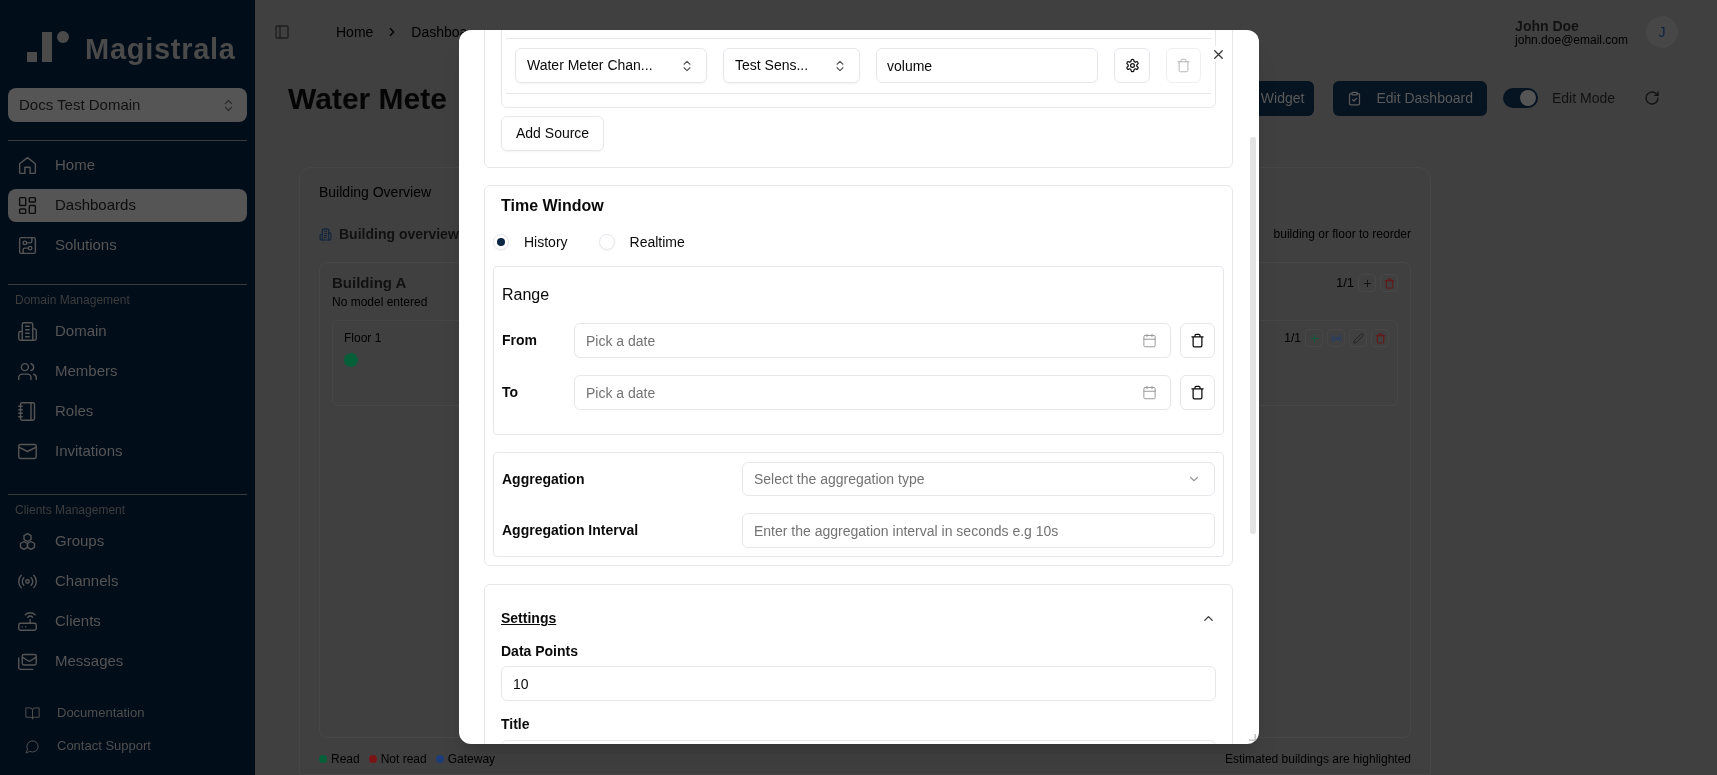  I want to click on nav-item: Home, so click(127, 165).